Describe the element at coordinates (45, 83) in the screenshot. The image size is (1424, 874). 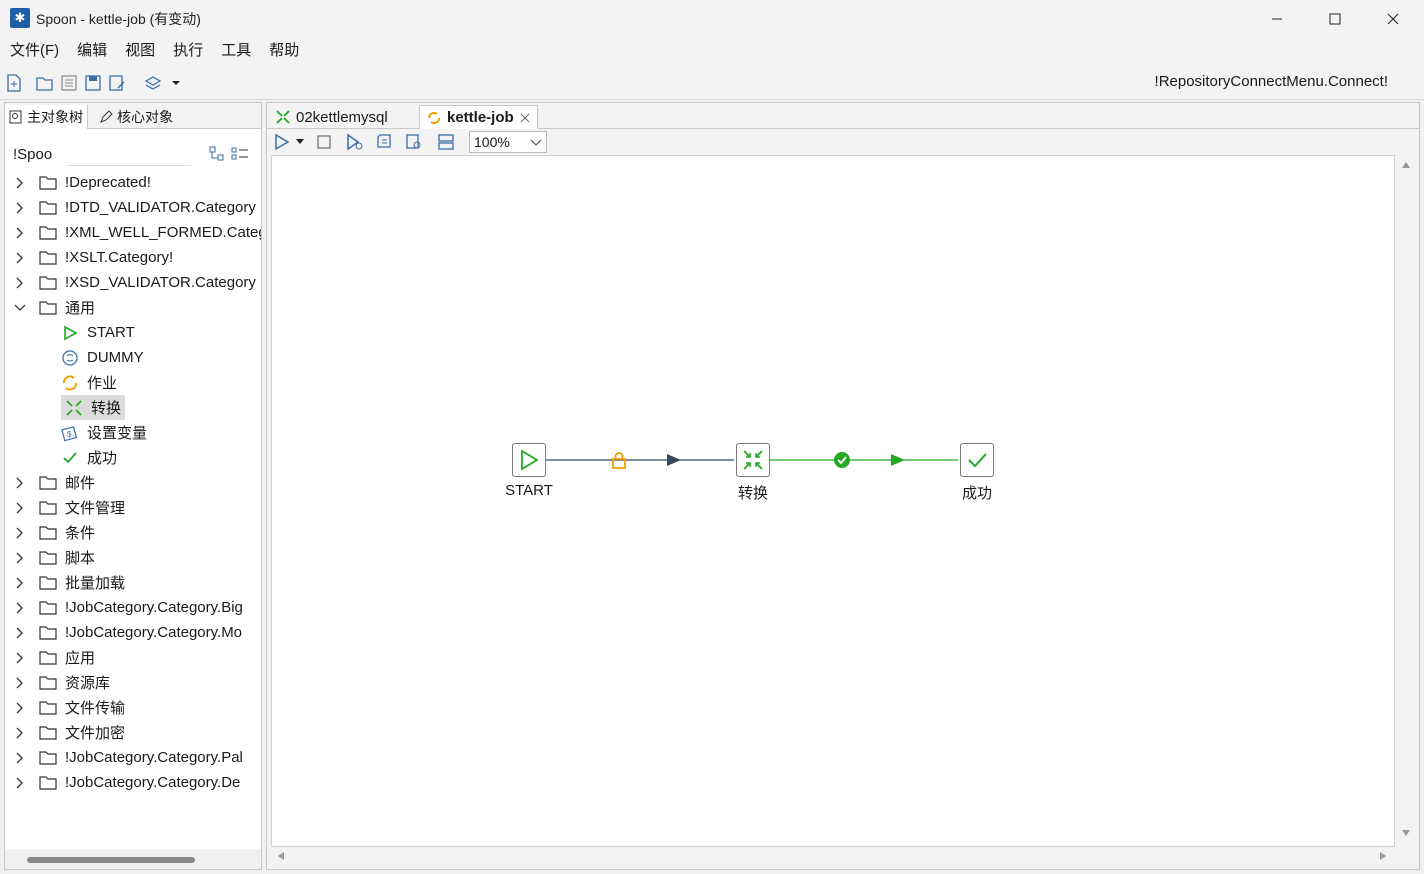
I see `open-icon` at that location.